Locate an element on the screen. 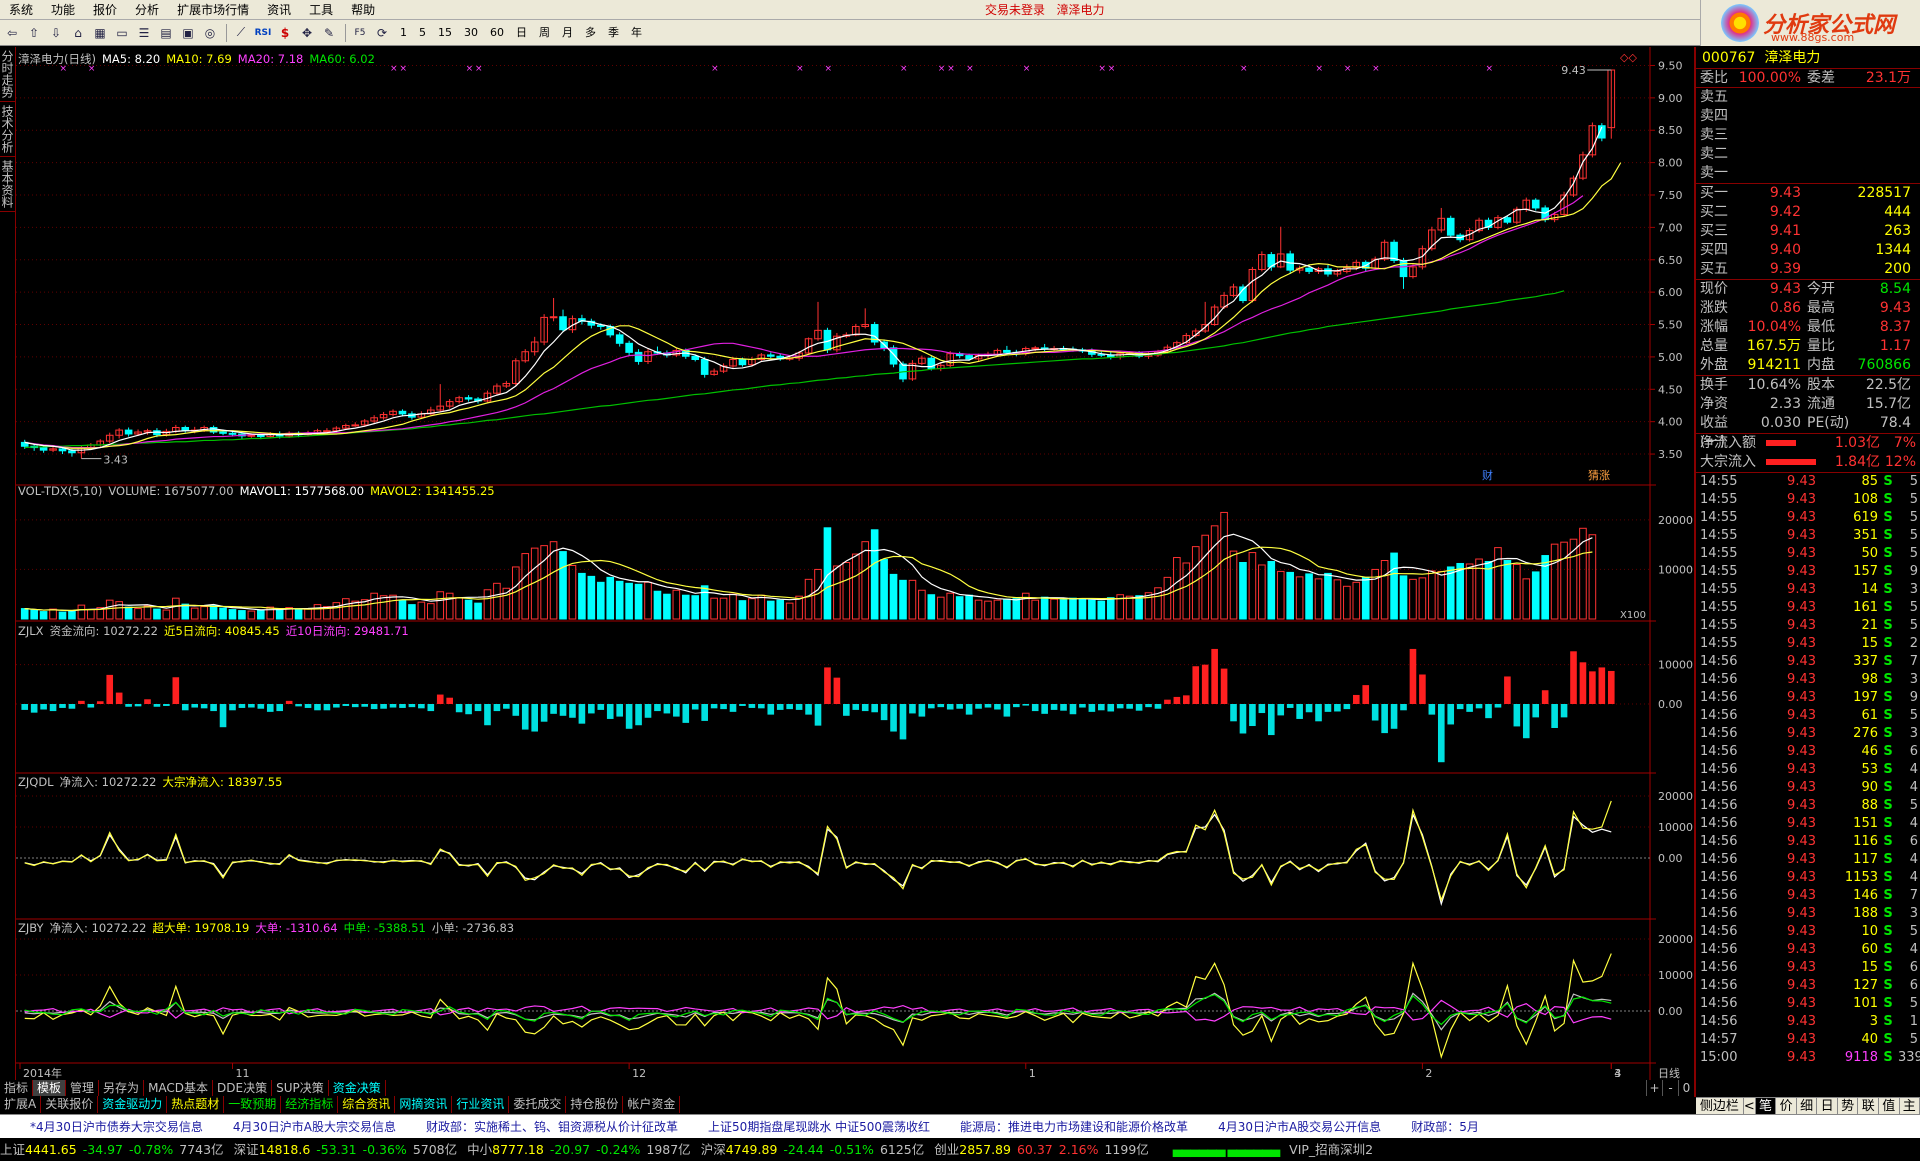  right-tab: 值 is located at coordinates (1889, 1106).